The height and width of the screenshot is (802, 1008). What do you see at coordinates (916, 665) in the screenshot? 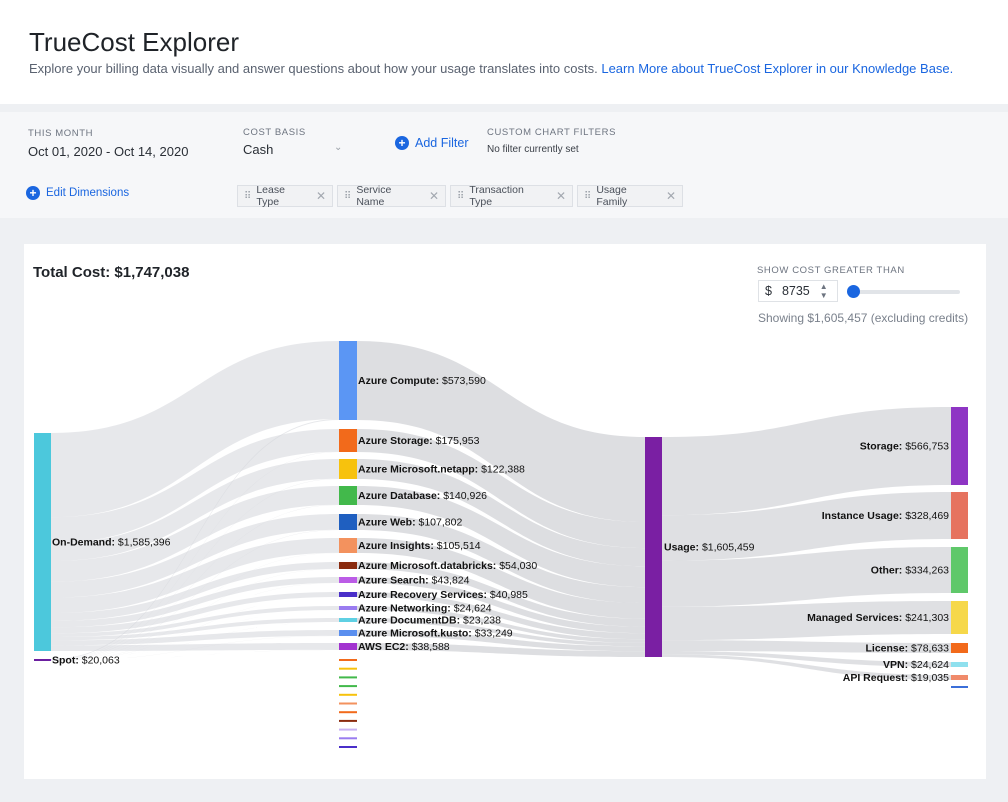
I see `node-label-vpn: VPN: $24,624` at bounding box center [916, 665].